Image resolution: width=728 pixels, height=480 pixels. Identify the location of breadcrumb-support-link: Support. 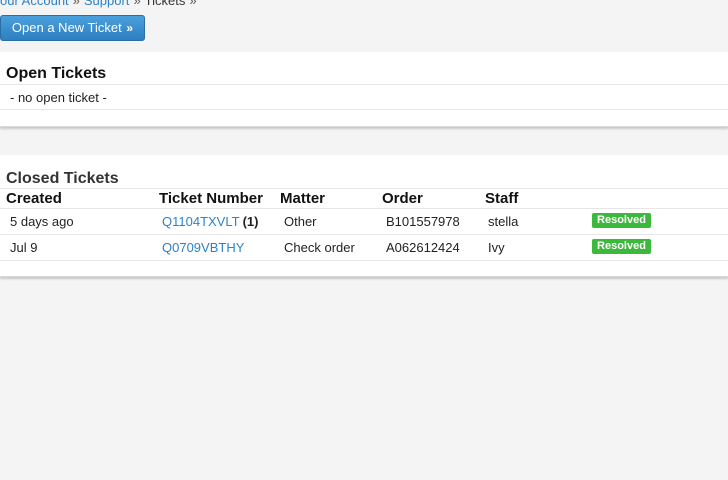
(107, 4).